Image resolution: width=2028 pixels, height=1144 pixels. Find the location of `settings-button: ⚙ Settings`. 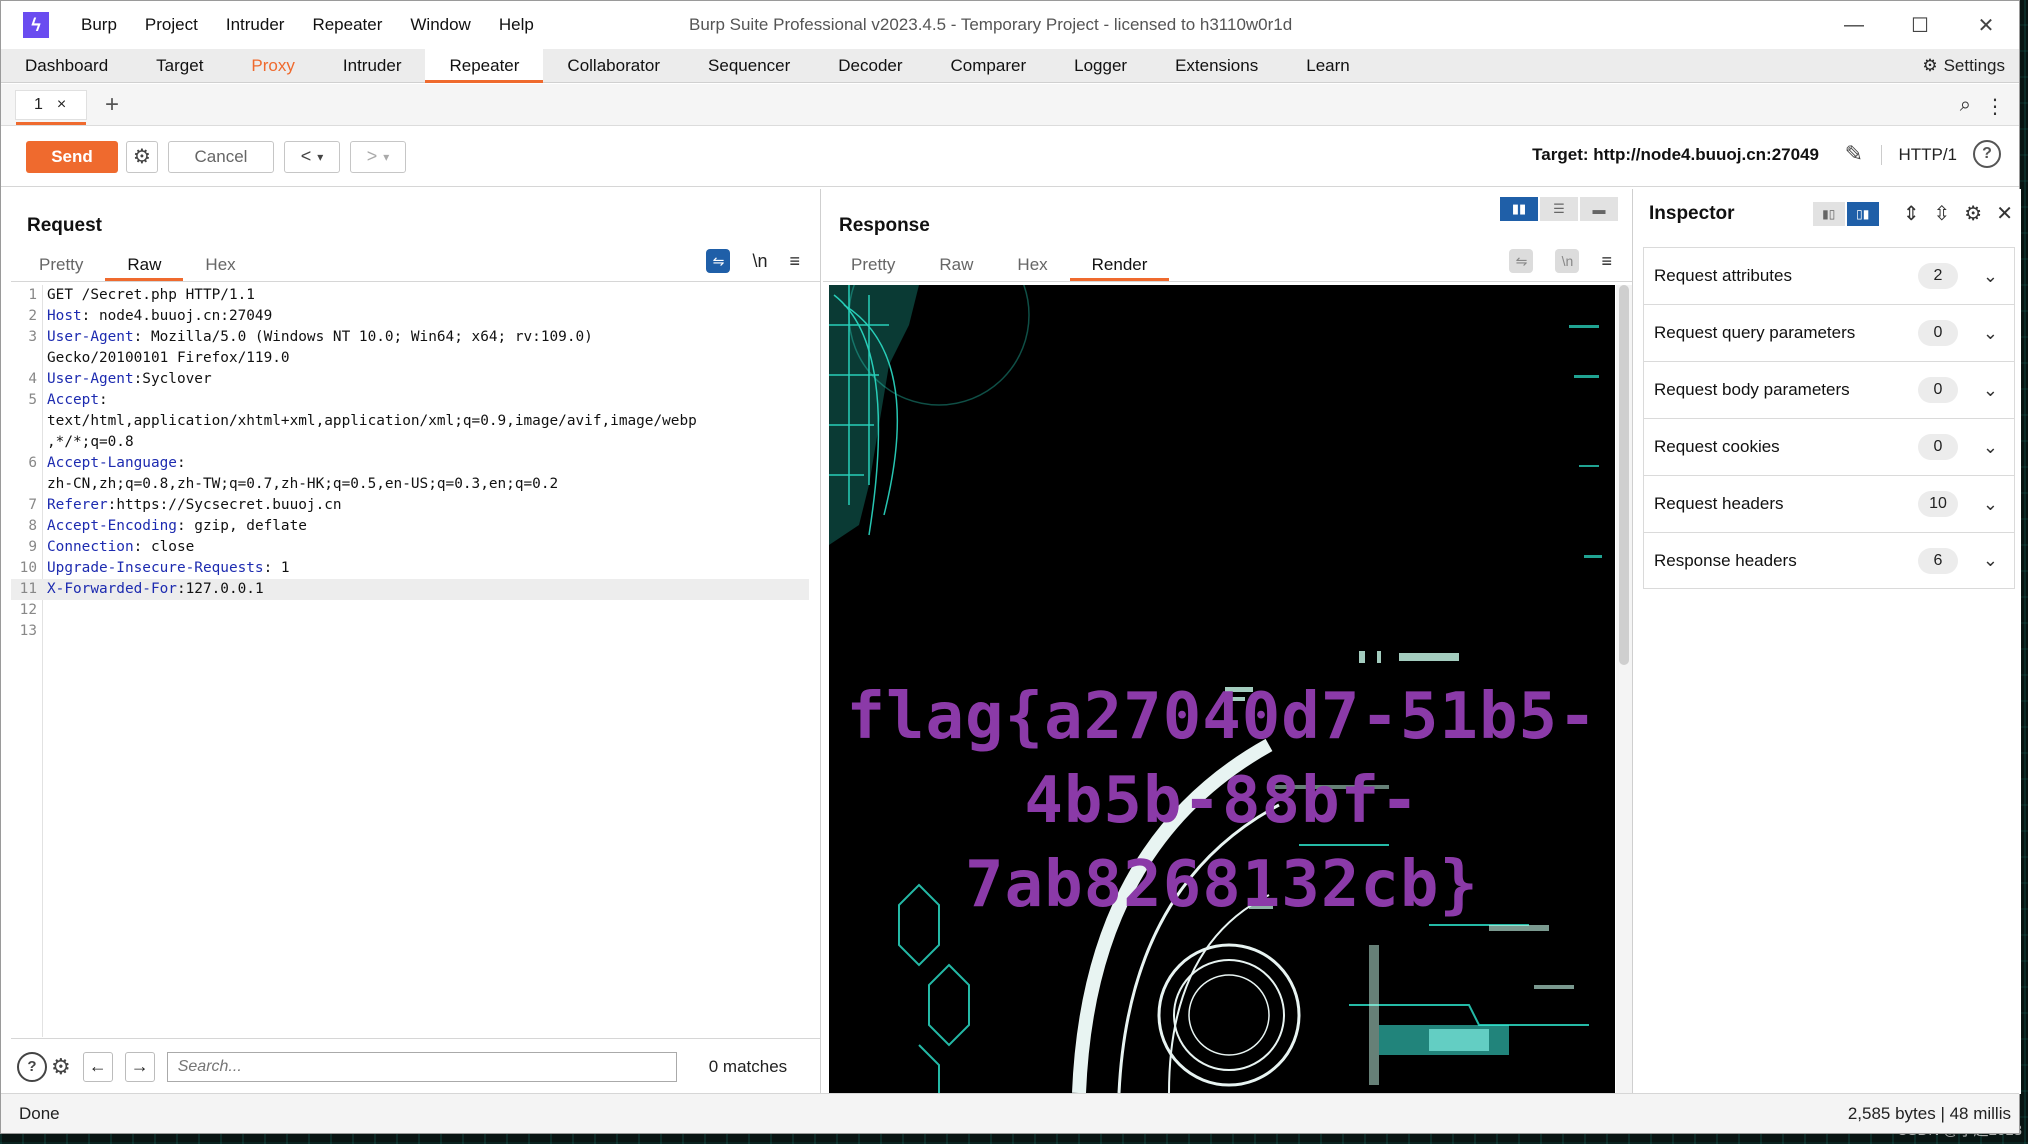

settings-button: ⚙ Settings is located at coordinates (1963, 66).